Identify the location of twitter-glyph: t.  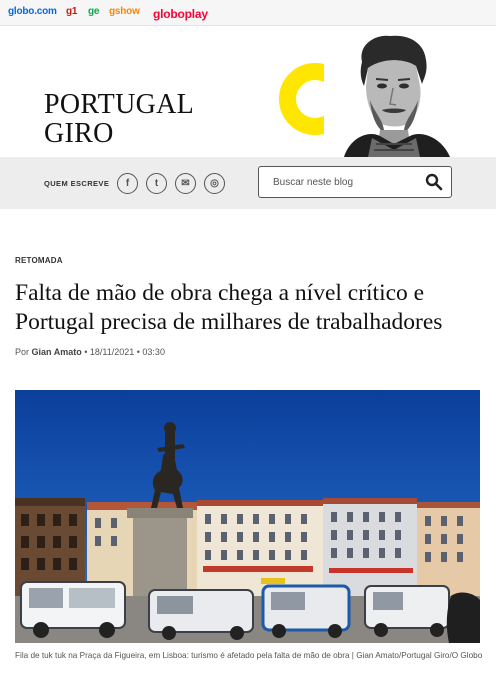
(156, 183).